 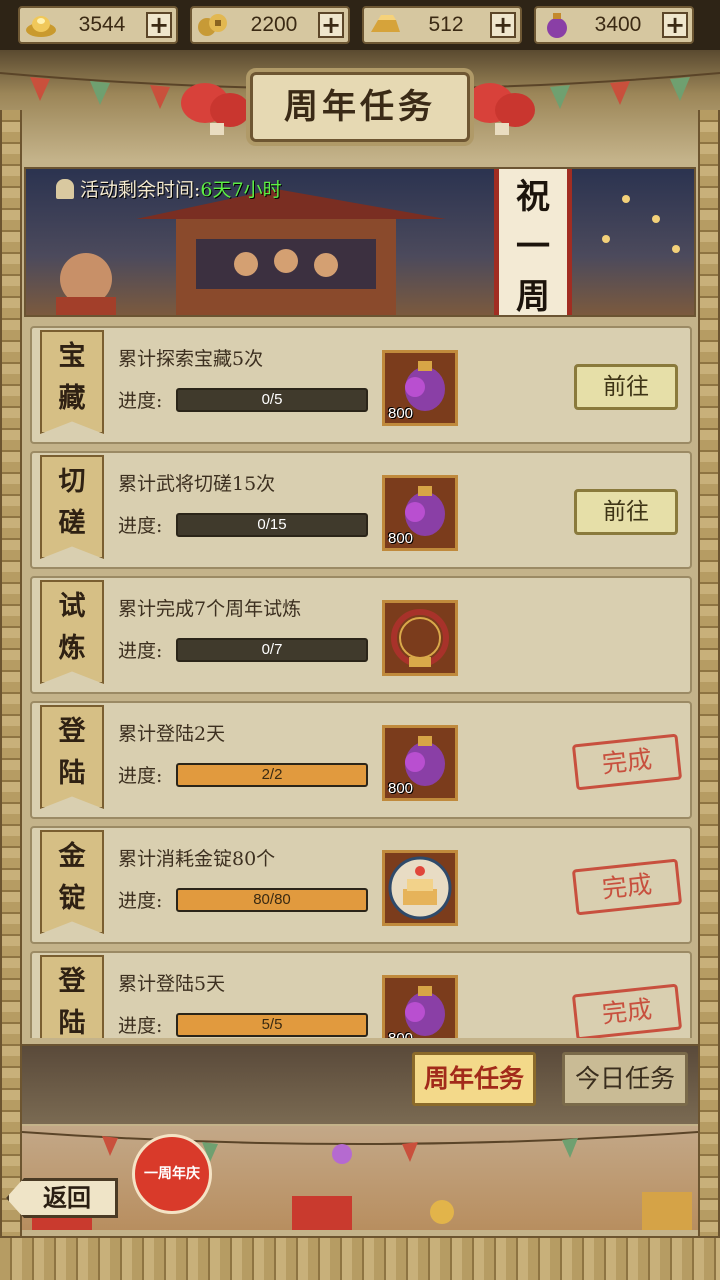 What do you see at coordinates (197, 484) in the screenshot?
I see `task-description: 累计武将切磋15次` at bounding box center [197, 484].